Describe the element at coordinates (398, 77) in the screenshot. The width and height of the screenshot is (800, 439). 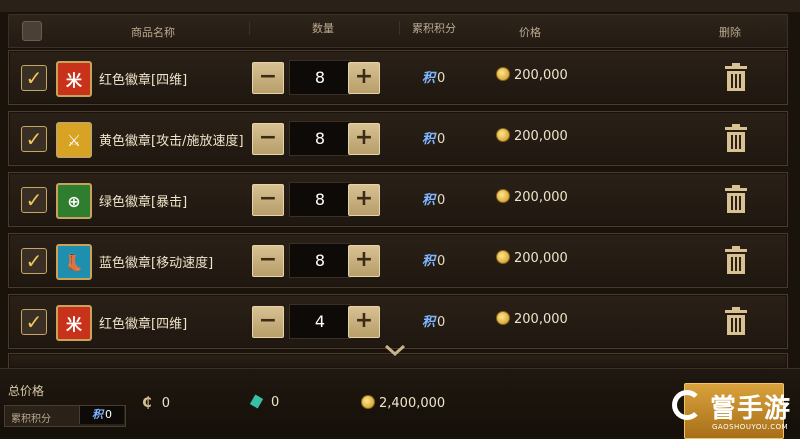
I see `cart-row: ✓ 米 红色徽章[四维] − 8 + 积0 200,000` at that location.